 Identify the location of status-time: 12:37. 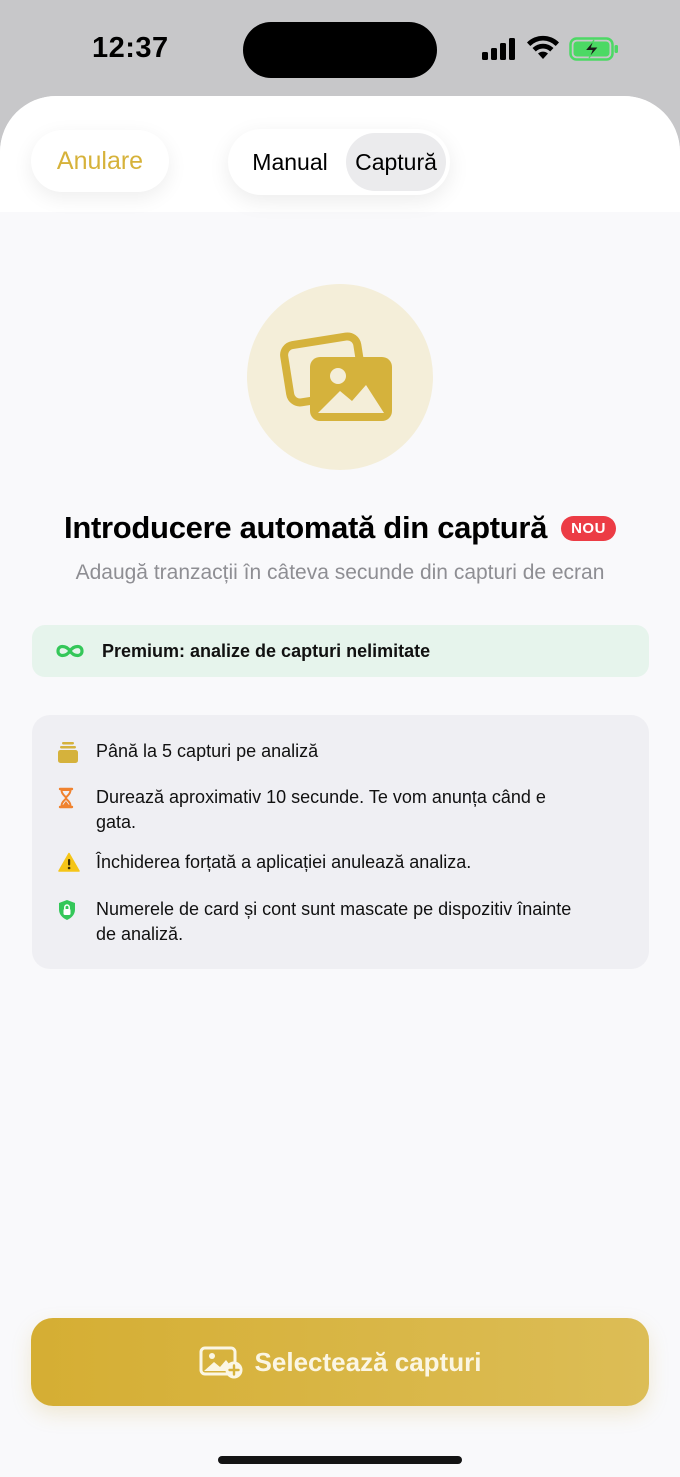
(130, 48).